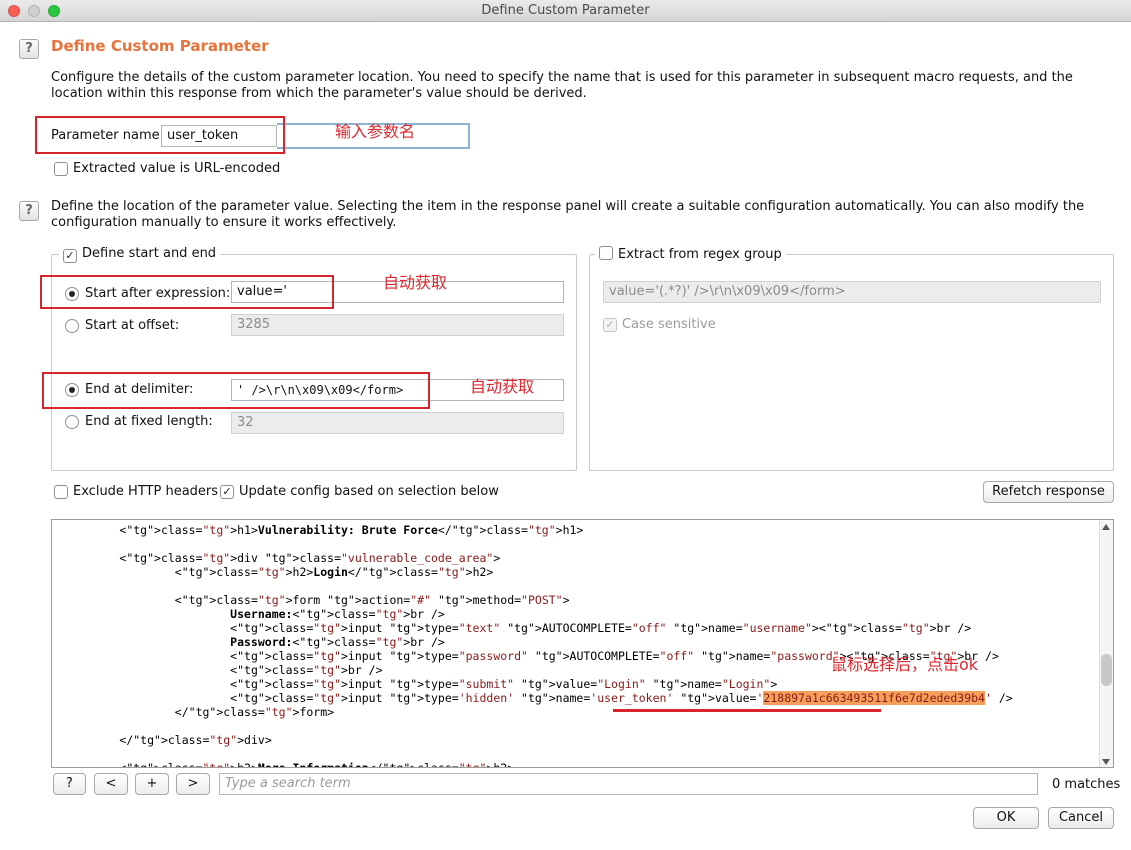  What do you see at coordinates (1106, 670) in the screenshot?
I see `scroll-thumb` at bounding box center [1106, 670].